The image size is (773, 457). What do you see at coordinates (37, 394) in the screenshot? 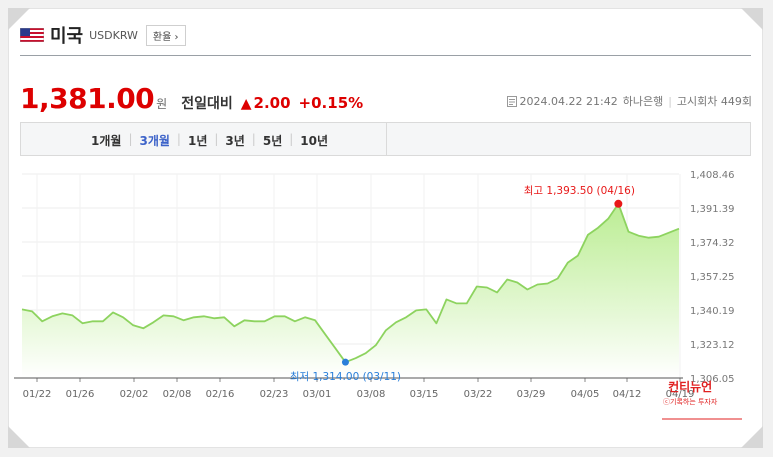
I see `x-tick-label: 01/22` at bounding box center [37, 394].